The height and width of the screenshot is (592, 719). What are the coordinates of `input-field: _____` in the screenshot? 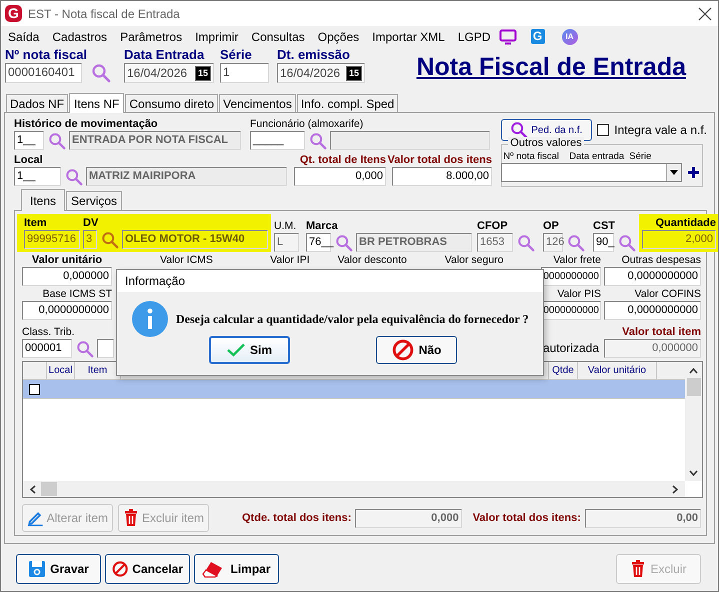 It's located at (277, 140).